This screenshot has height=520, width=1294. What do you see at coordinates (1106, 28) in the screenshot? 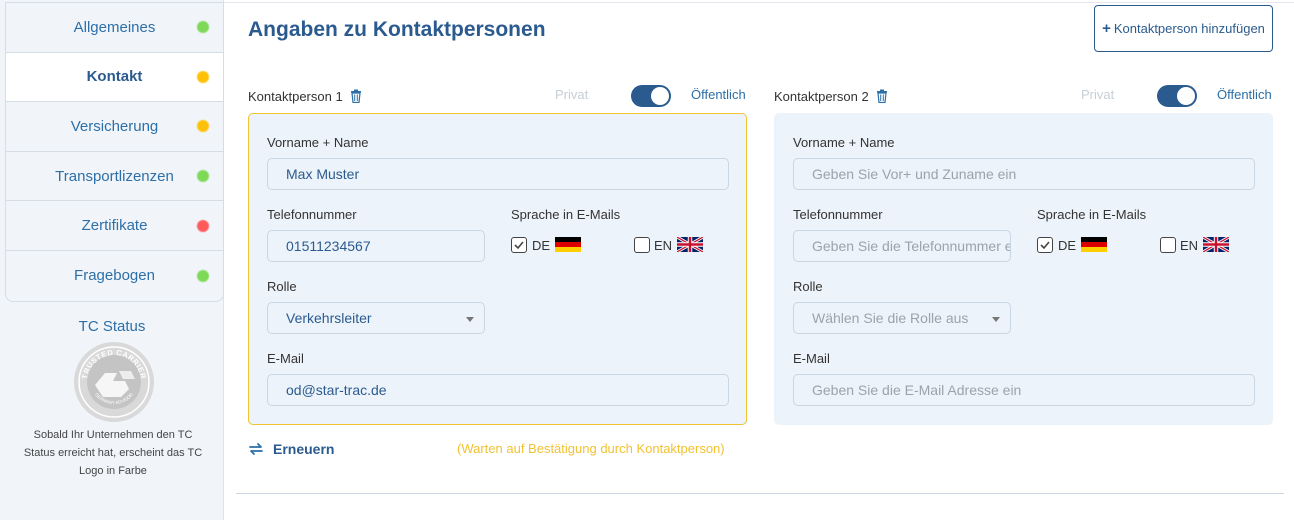
I see `plus-icon: +` at bounding box center [1106, 28].